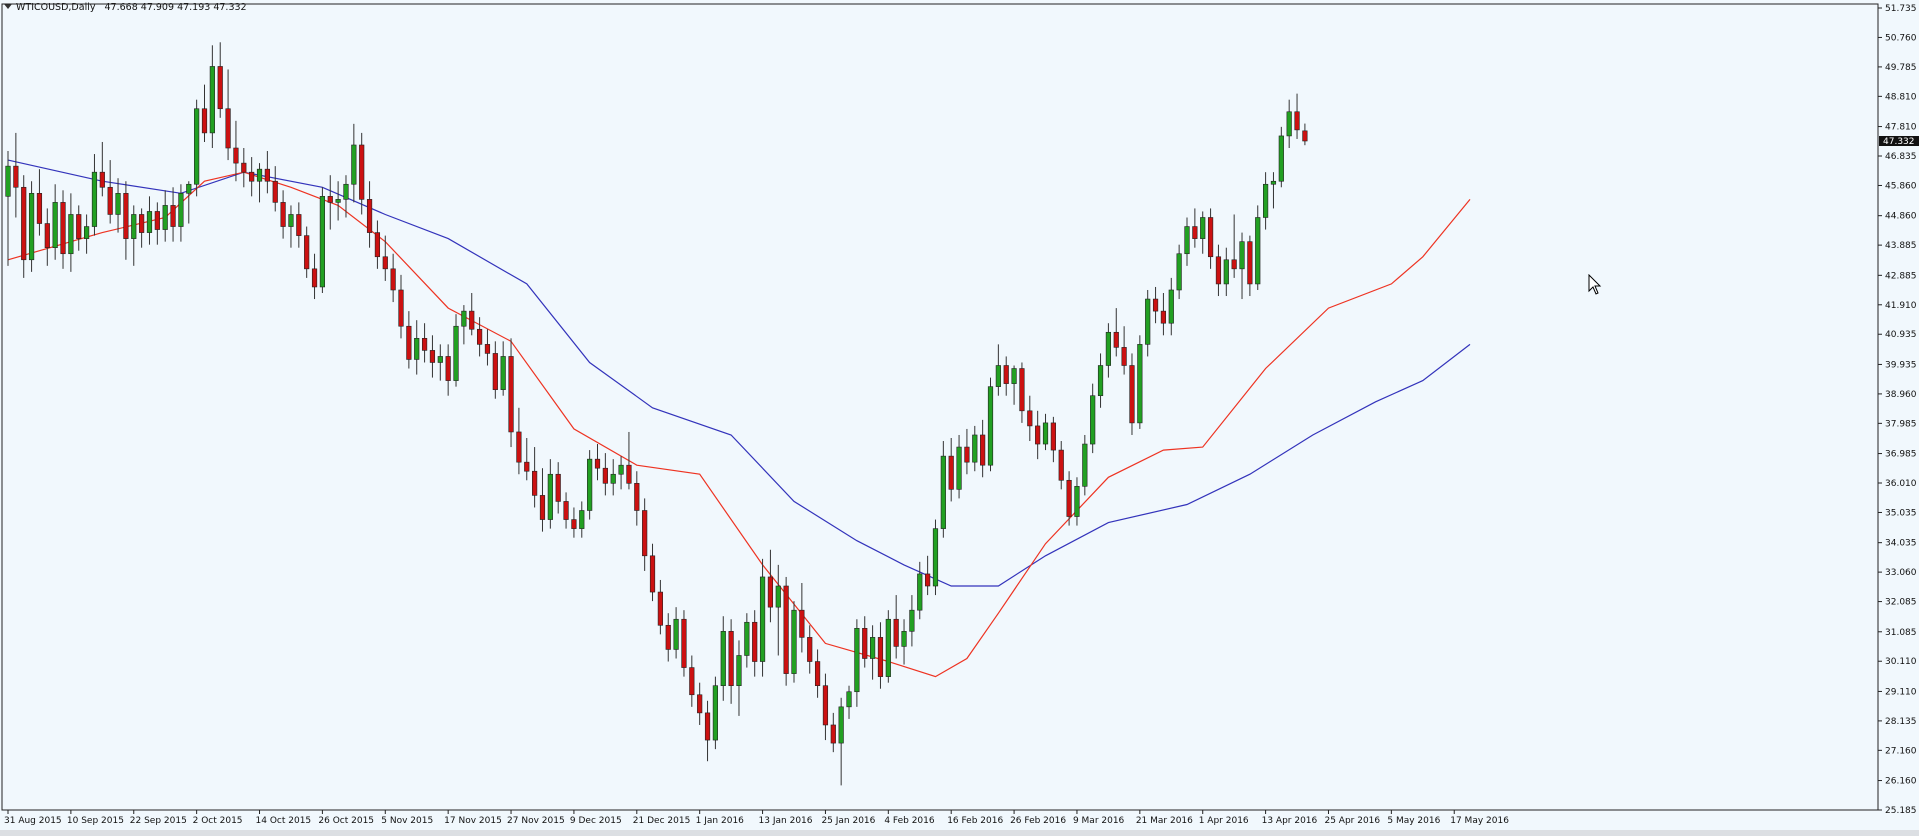 This screenshot has height=836, width=1919. Describe the element at coordinates (346, 821) in the screenshot. I see `date-tick-label: 26 Oct 2015` at that location.